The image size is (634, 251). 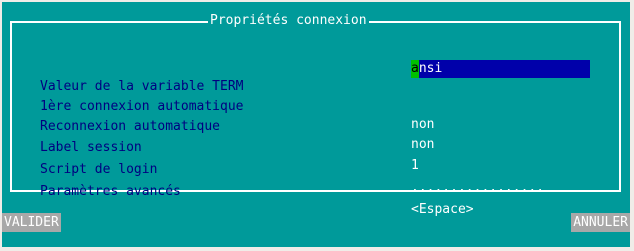 What do you see at coordinates (31, 222) in the screenshot?
I see `validate-button: VALIDER` at bounding box center [31, 222].